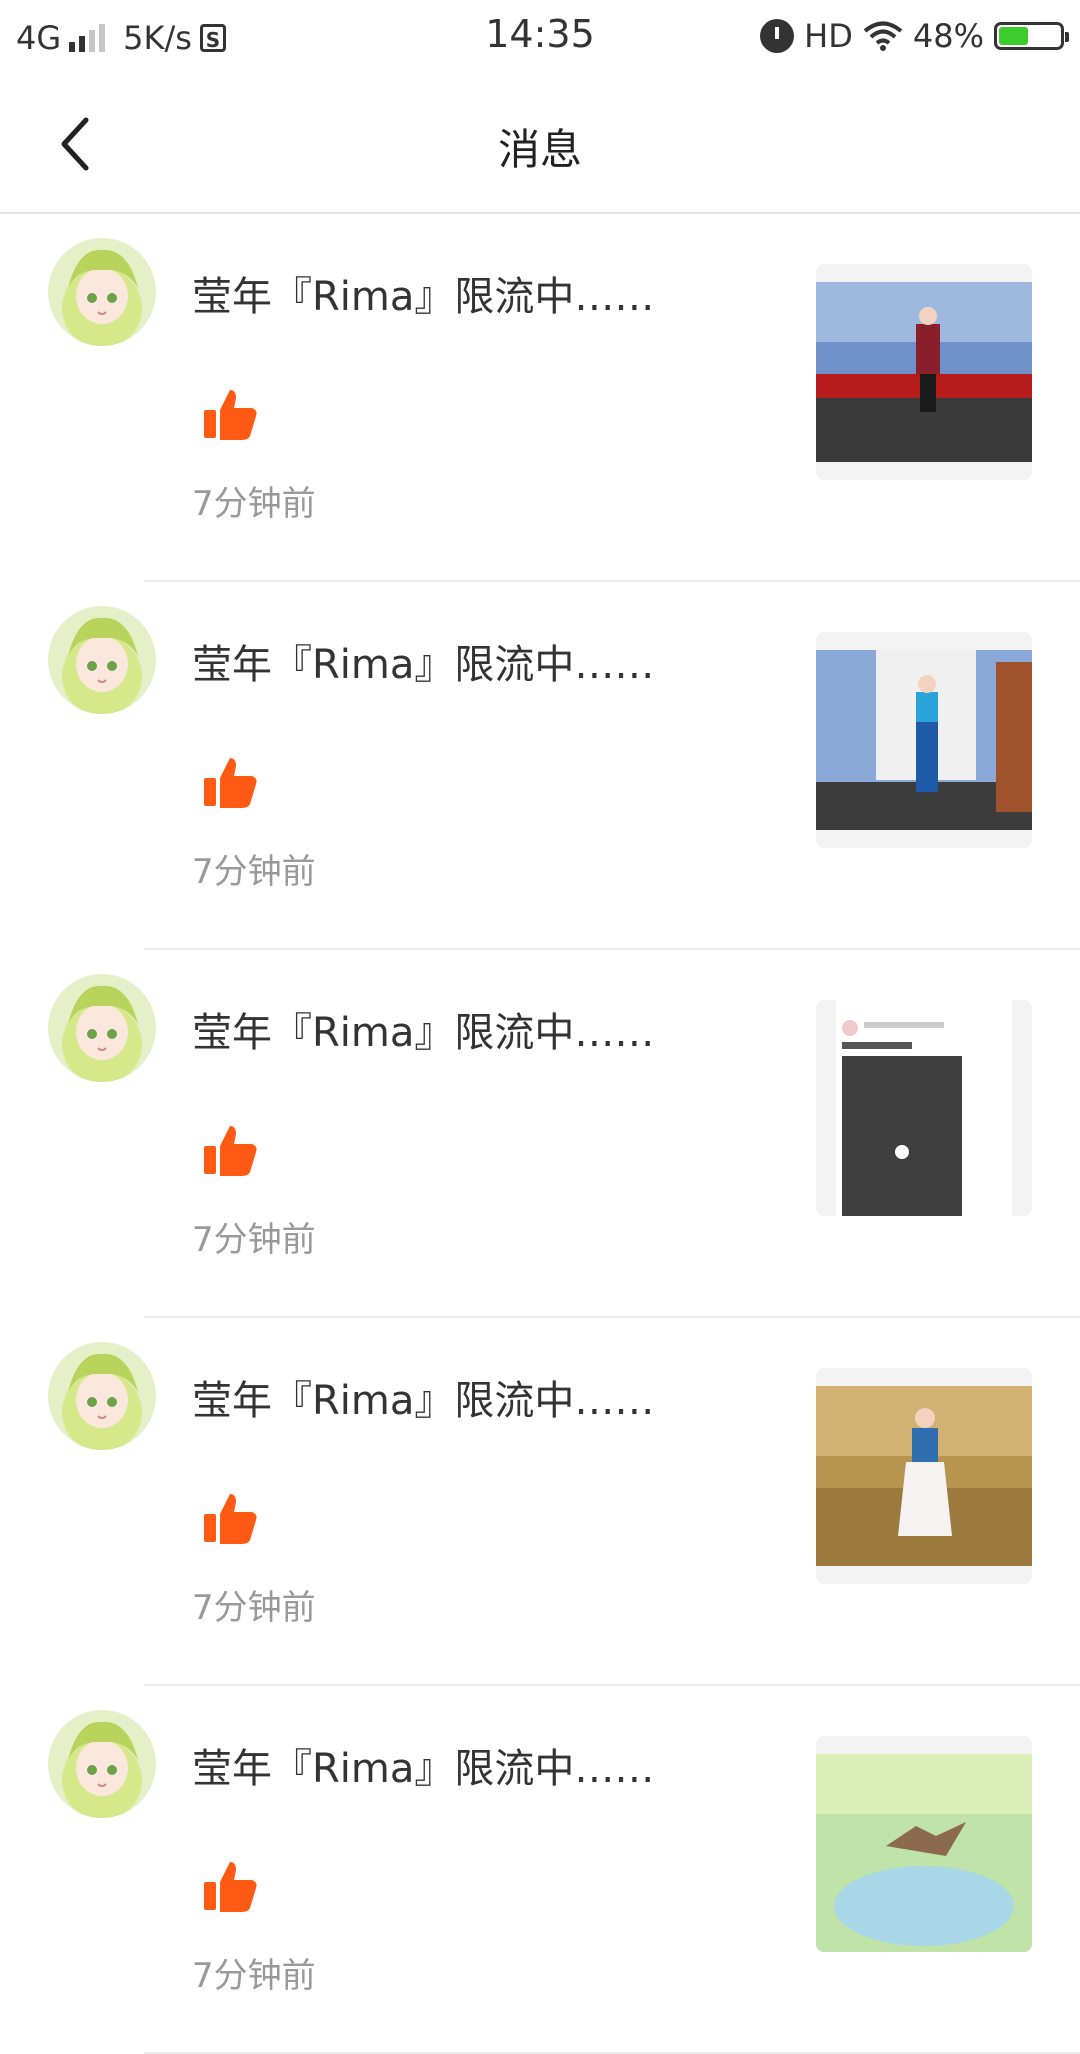 The image size is (1080, 2054). I want to click on status-bar: 4G 5K/s S 14:35 HD 48%, so click(540, 38).